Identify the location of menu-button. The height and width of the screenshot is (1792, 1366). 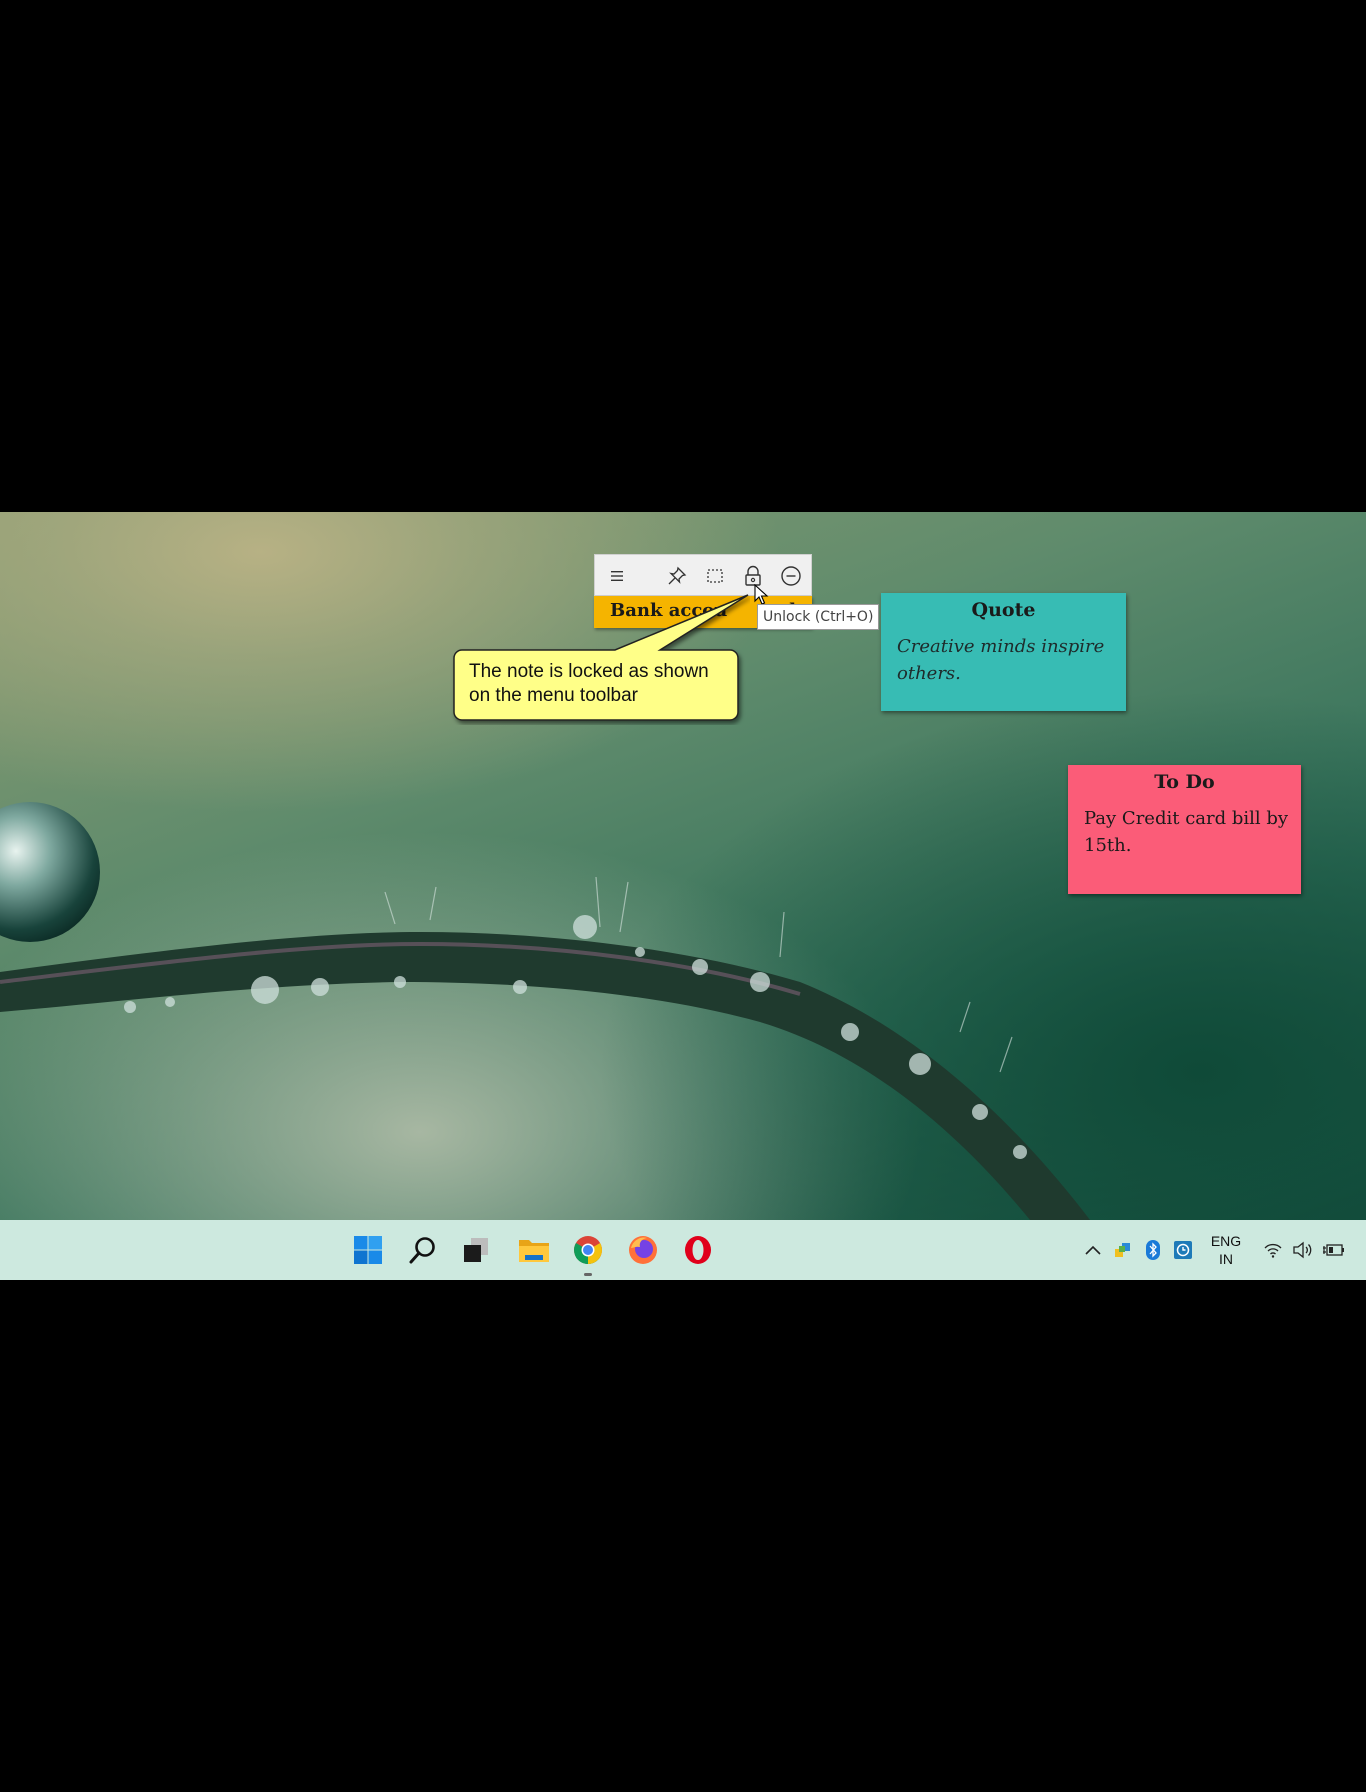
(617, 576).